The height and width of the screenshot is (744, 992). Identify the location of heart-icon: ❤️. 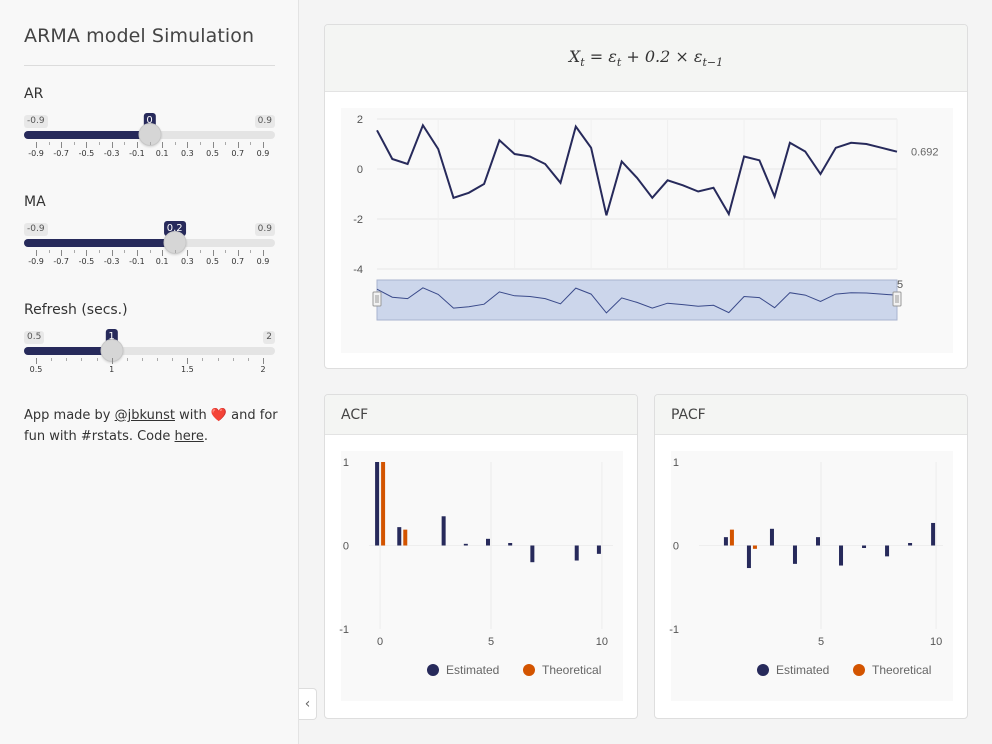
(219, 415).